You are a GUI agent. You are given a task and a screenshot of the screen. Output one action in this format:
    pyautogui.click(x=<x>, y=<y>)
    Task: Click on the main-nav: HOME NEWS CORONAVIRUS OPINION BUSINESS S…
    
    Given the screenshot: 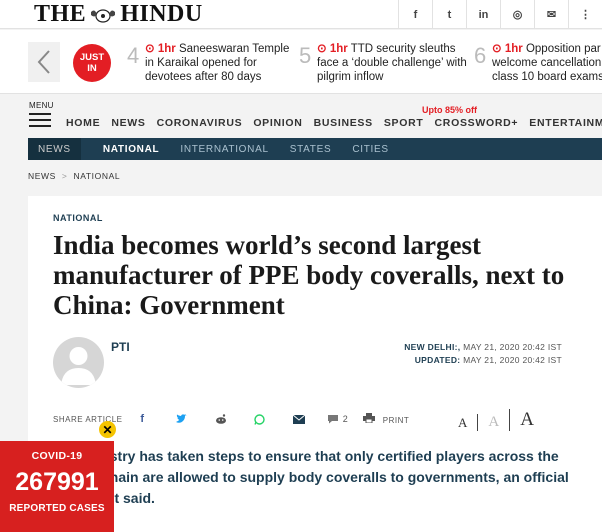 What is the action you would take?
    pyautogui.click(x=334, y=123)
    